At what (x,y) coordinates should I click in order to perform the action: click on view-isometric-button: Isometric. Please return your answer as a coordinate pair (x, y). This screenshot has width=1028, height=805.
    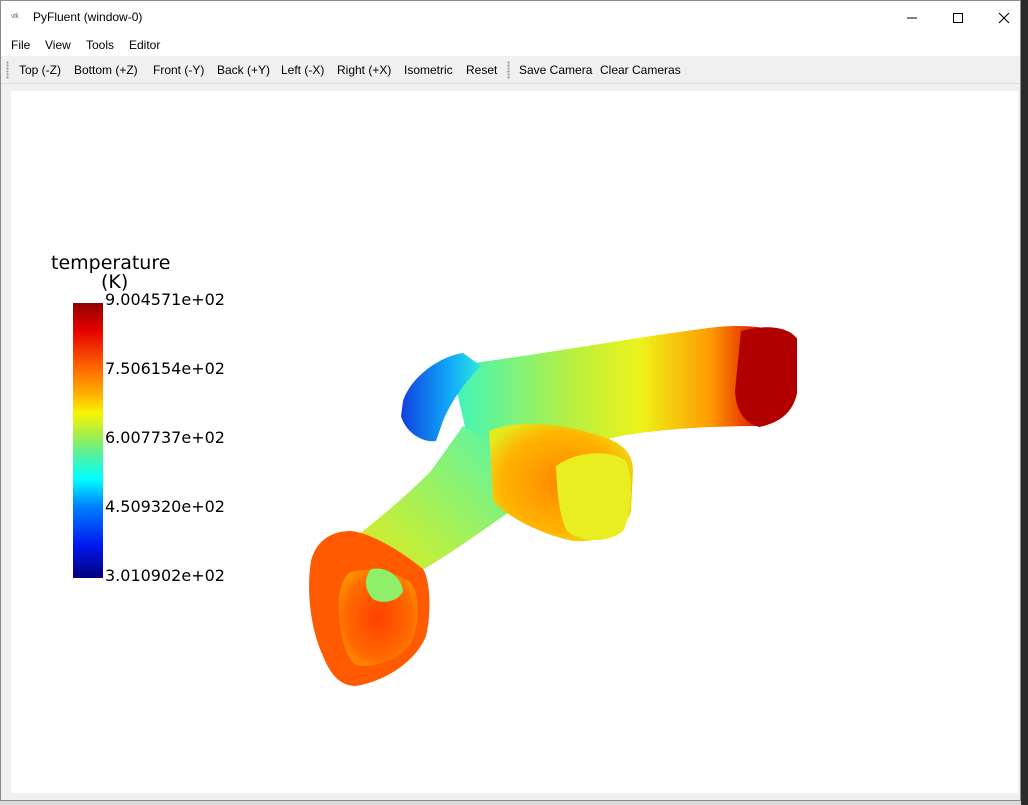
    Looking at the image, I should click on (428, 70).